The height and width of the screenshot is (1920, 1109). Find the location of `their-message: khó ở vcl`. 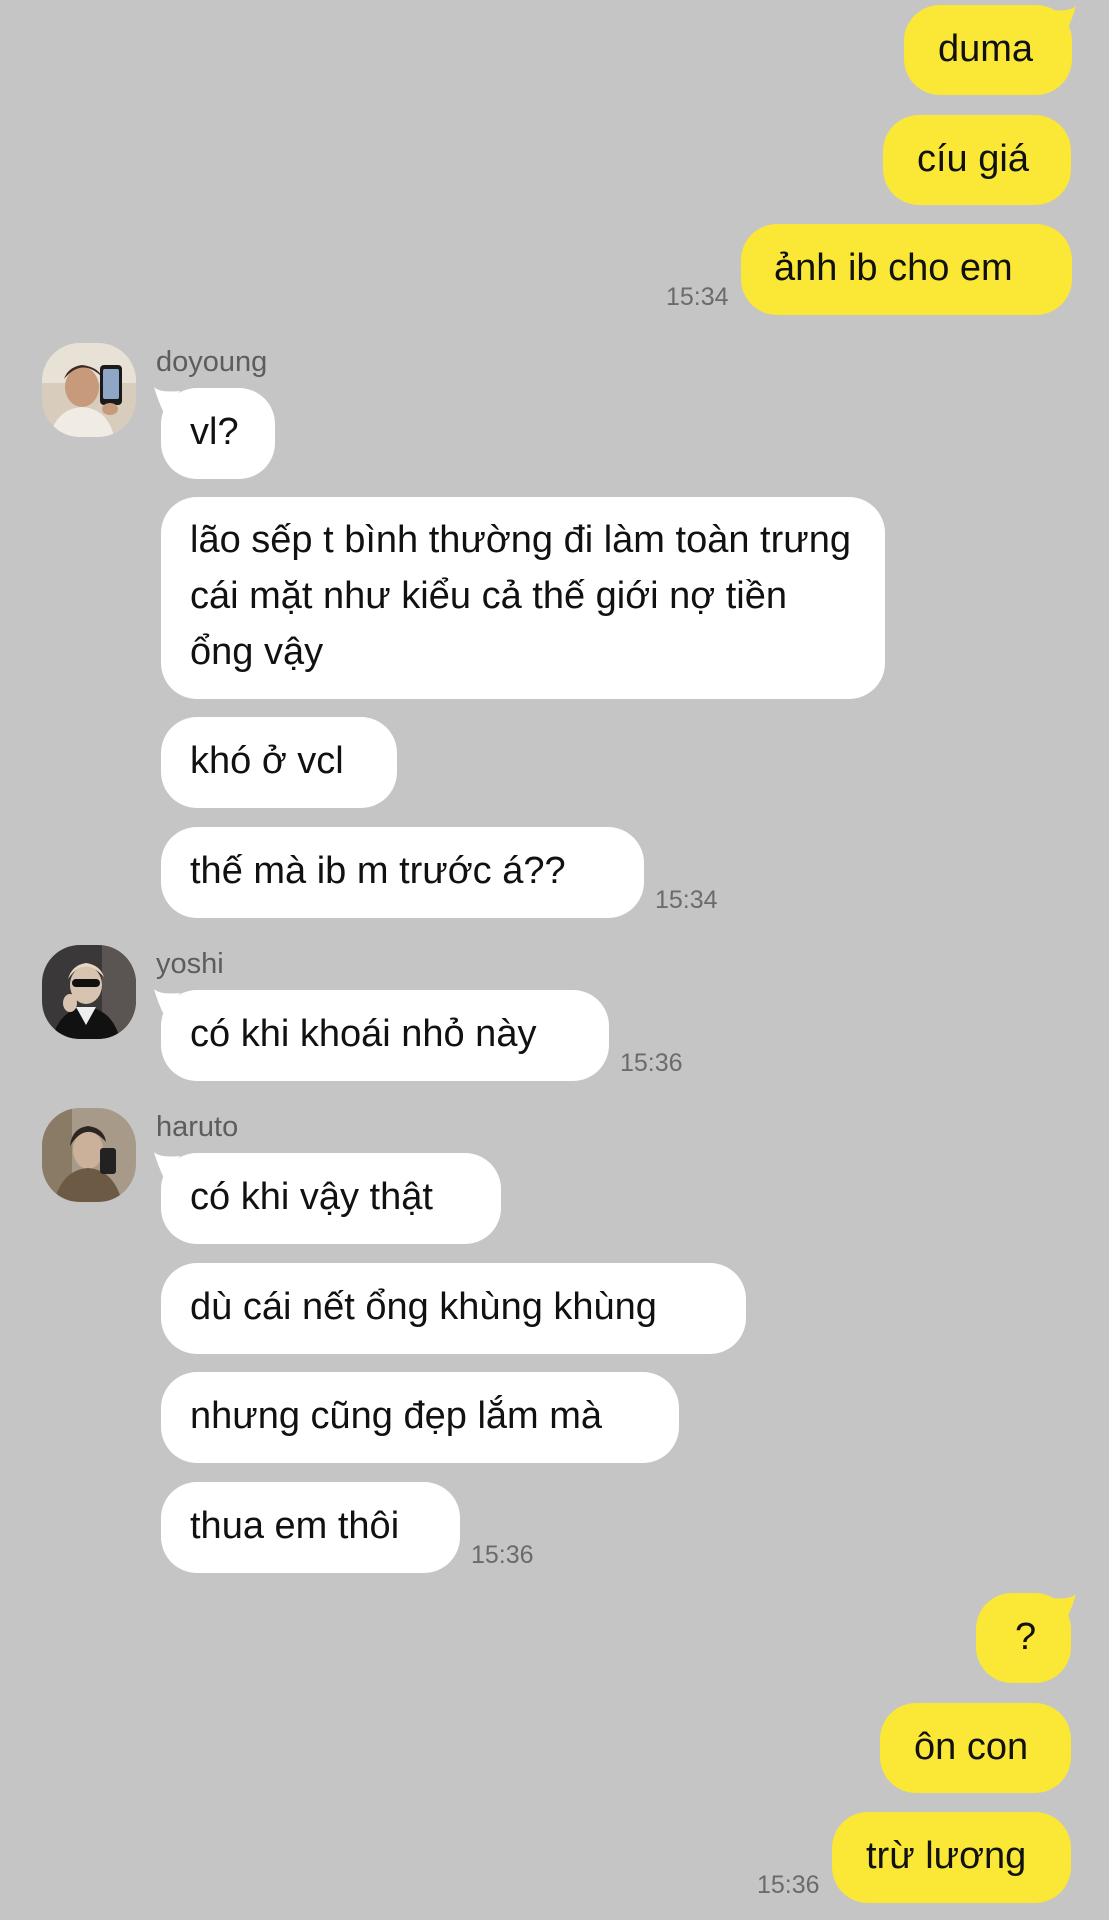

their-message: khó ở vcl is located at coordinates (279, 762).